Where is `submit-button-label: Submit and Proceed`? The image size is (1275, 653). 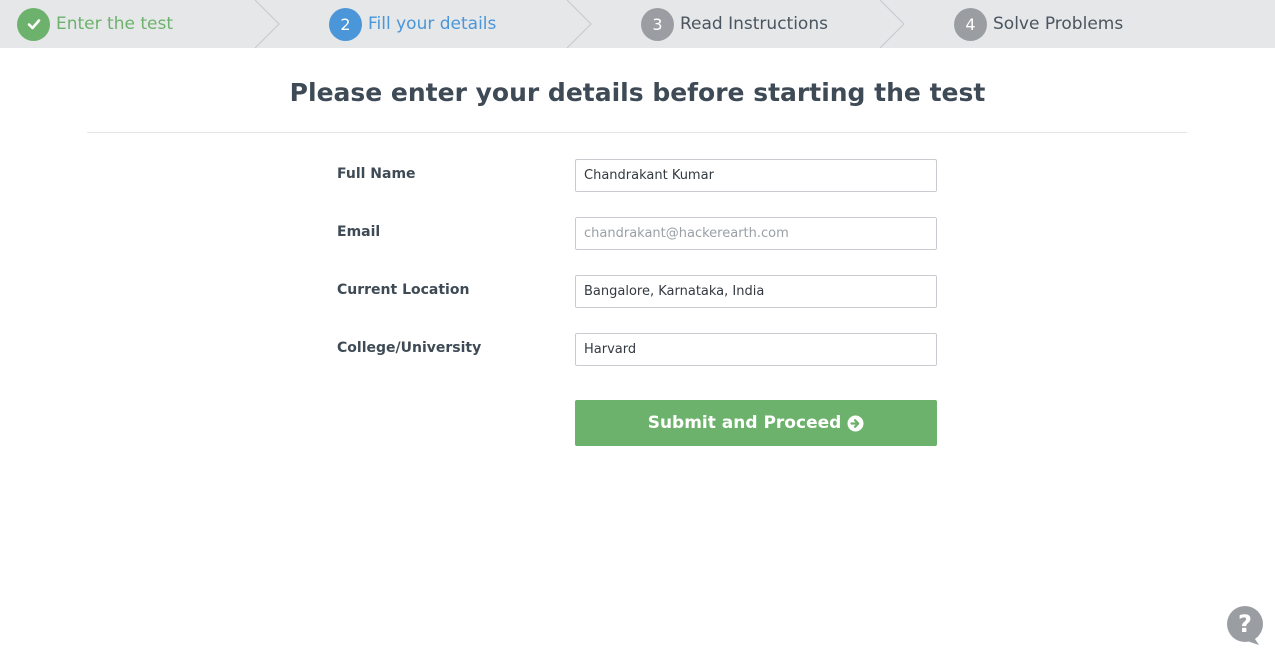 submit-button-label: Submit and Proceed is located at coordinates (744, 423).